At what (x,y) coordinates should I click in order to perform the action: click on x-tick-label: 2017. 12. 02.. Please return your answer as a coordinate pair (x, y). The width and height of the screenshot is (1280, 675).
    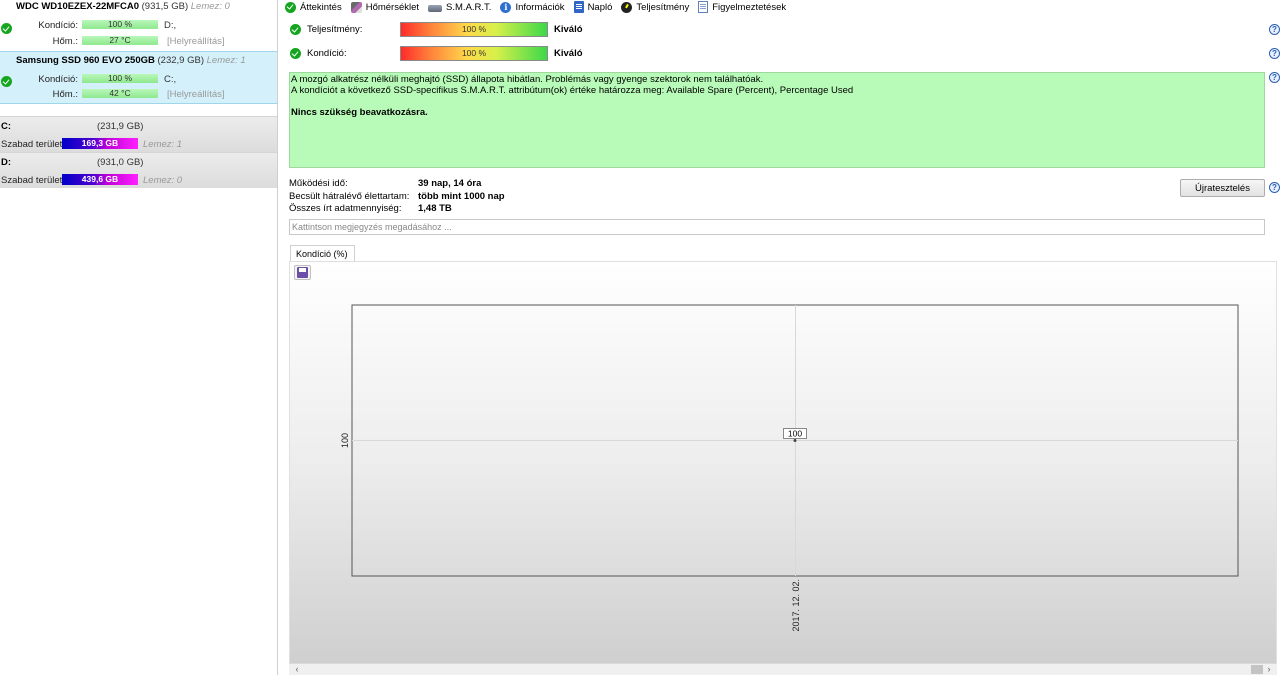
    Looking at the image, I should click on (796, 605).